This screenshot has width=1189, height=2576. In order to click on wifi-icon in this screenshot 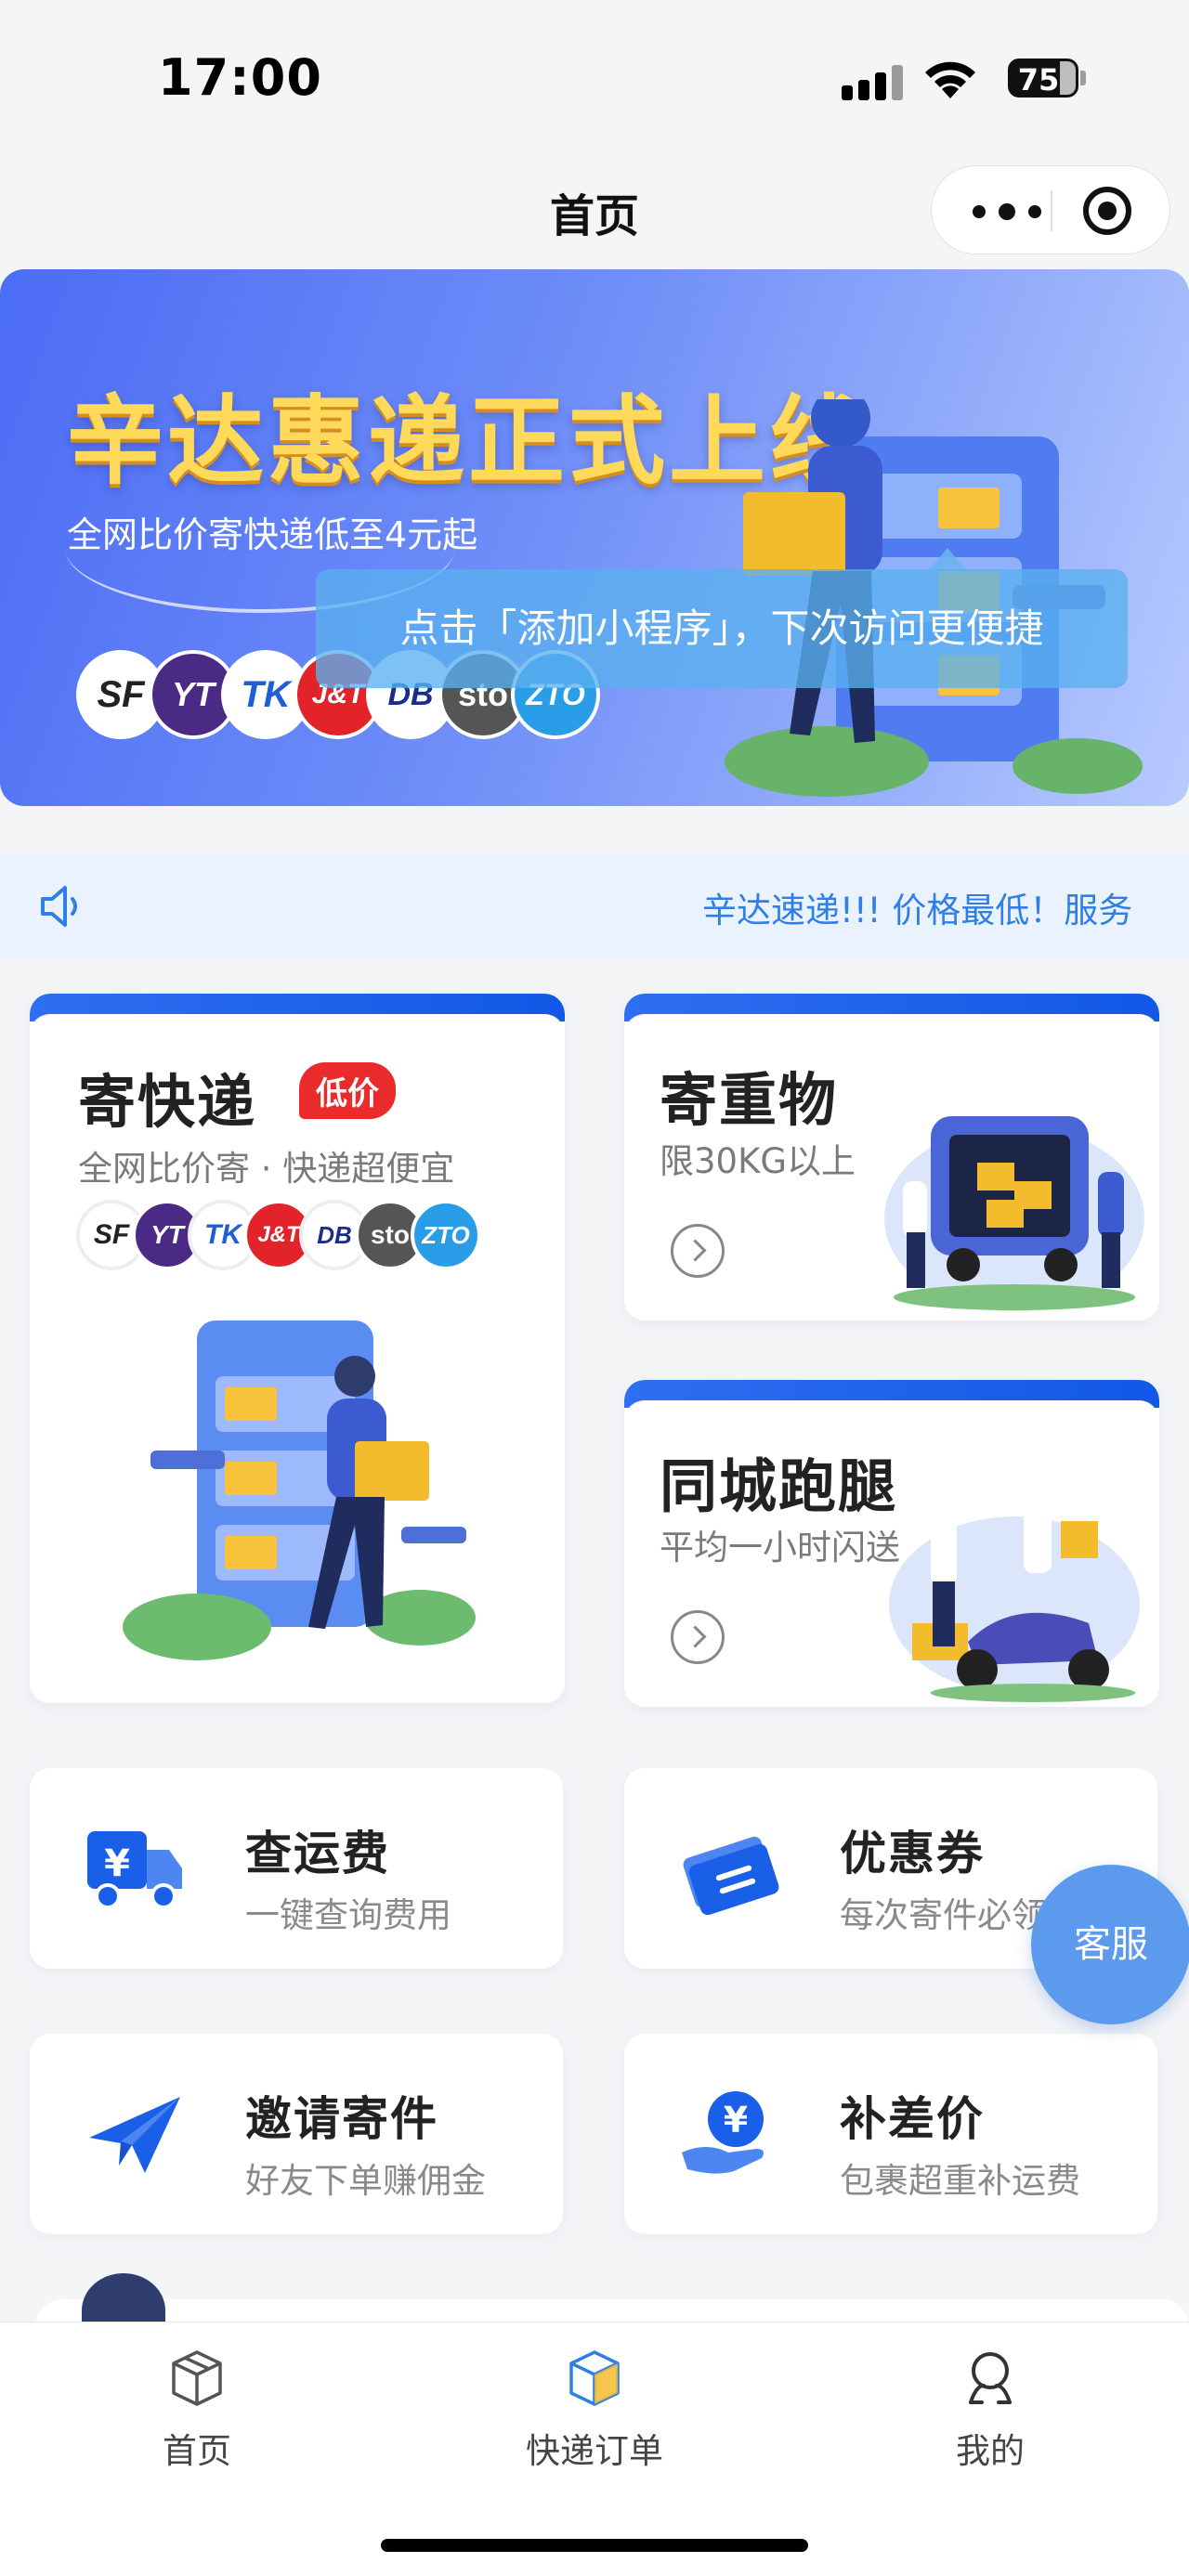, I will do `click(950, 79)`.